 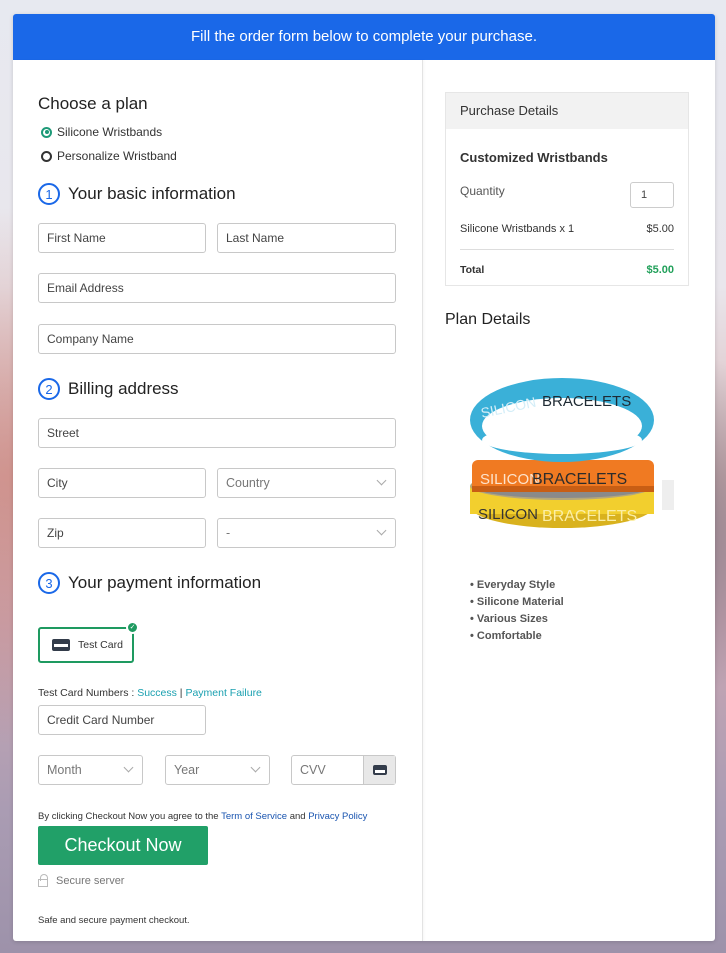 I want to click on city-input: City, so click(x=122, y=483).